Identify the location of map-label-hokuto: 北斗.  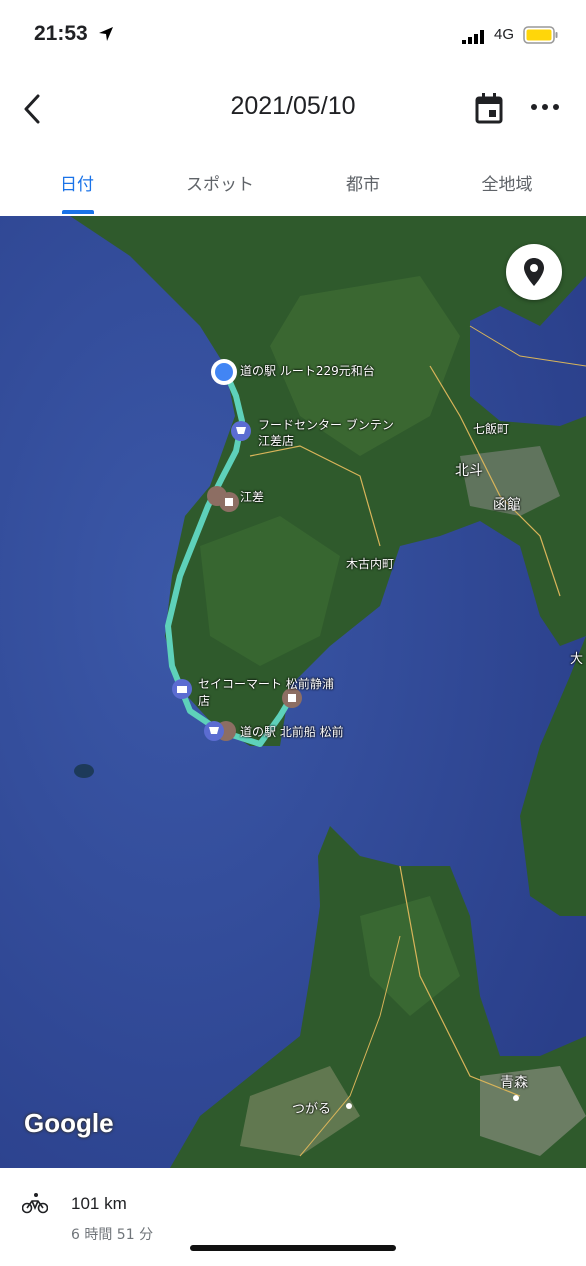
(469, 471).